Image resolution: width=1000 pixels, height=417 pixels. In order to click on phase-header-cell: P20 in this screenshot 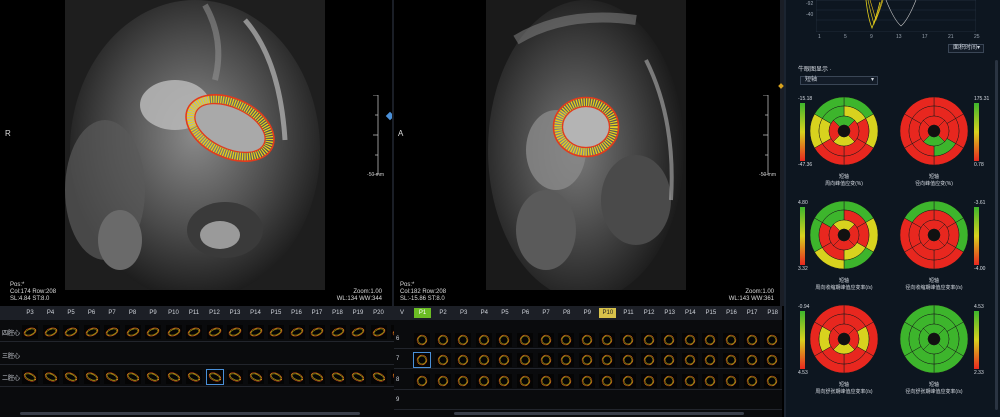, I will do `click(379, 313)`.